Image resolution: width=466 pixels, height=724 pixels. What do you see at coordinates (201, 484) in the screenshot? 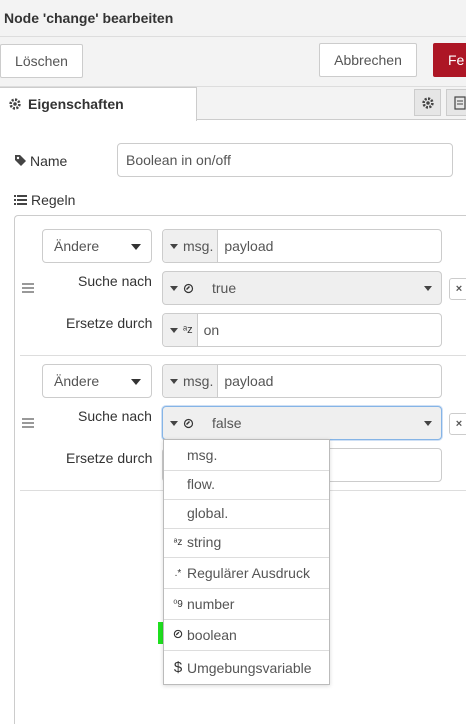
I see `menu-item-label: flow.` at bounding box center [201, 484].